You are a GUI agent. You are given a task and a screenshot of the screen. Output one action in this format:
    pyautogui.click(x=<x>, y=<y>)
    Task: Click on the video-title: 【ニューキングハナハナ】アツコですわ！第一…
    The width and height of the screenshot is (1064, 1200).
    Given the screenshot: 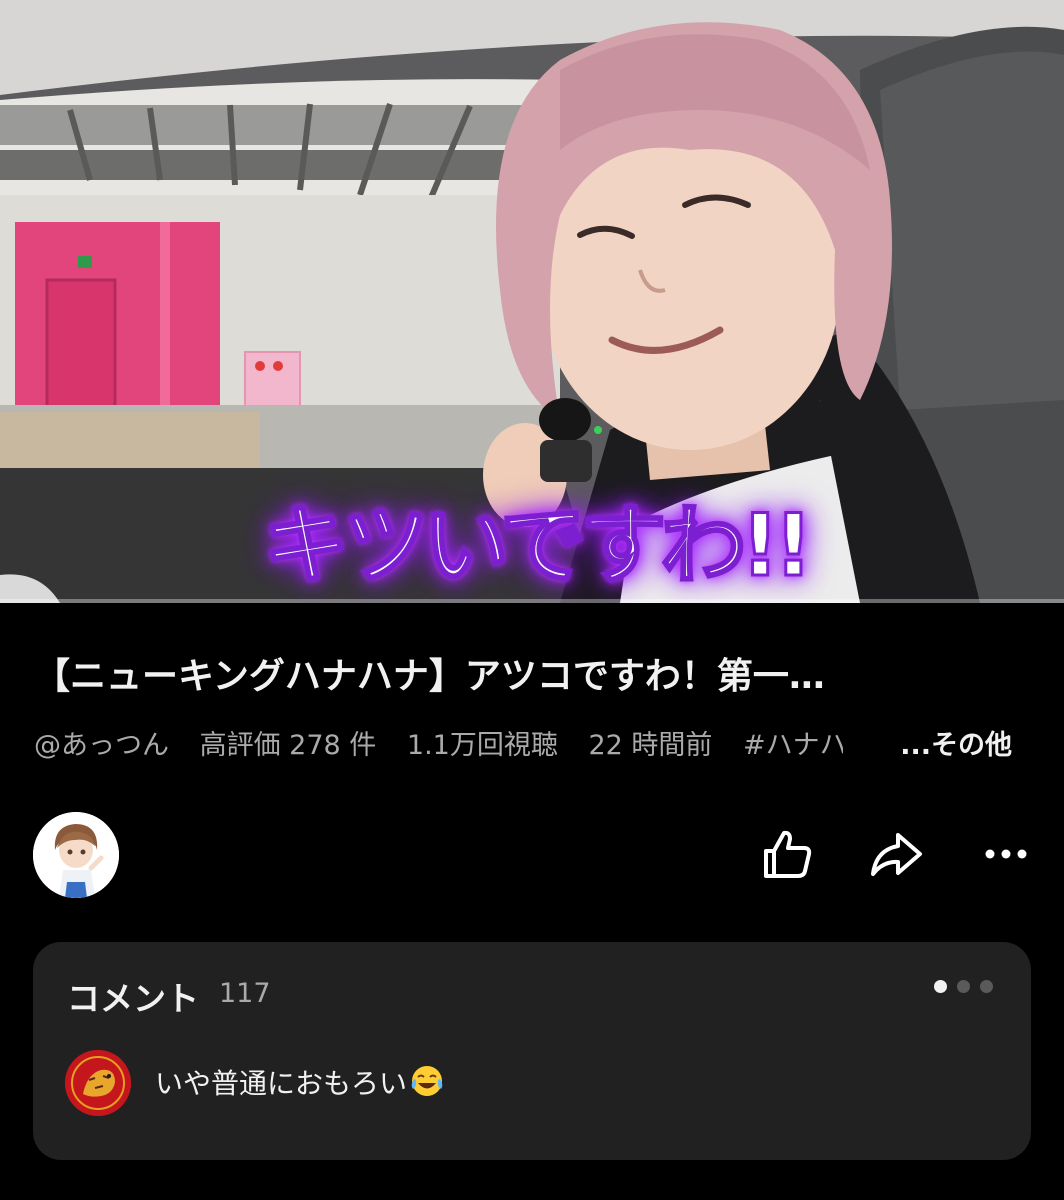 What is the action you would take?
    pyautogui.click(x=534, y=677)
    